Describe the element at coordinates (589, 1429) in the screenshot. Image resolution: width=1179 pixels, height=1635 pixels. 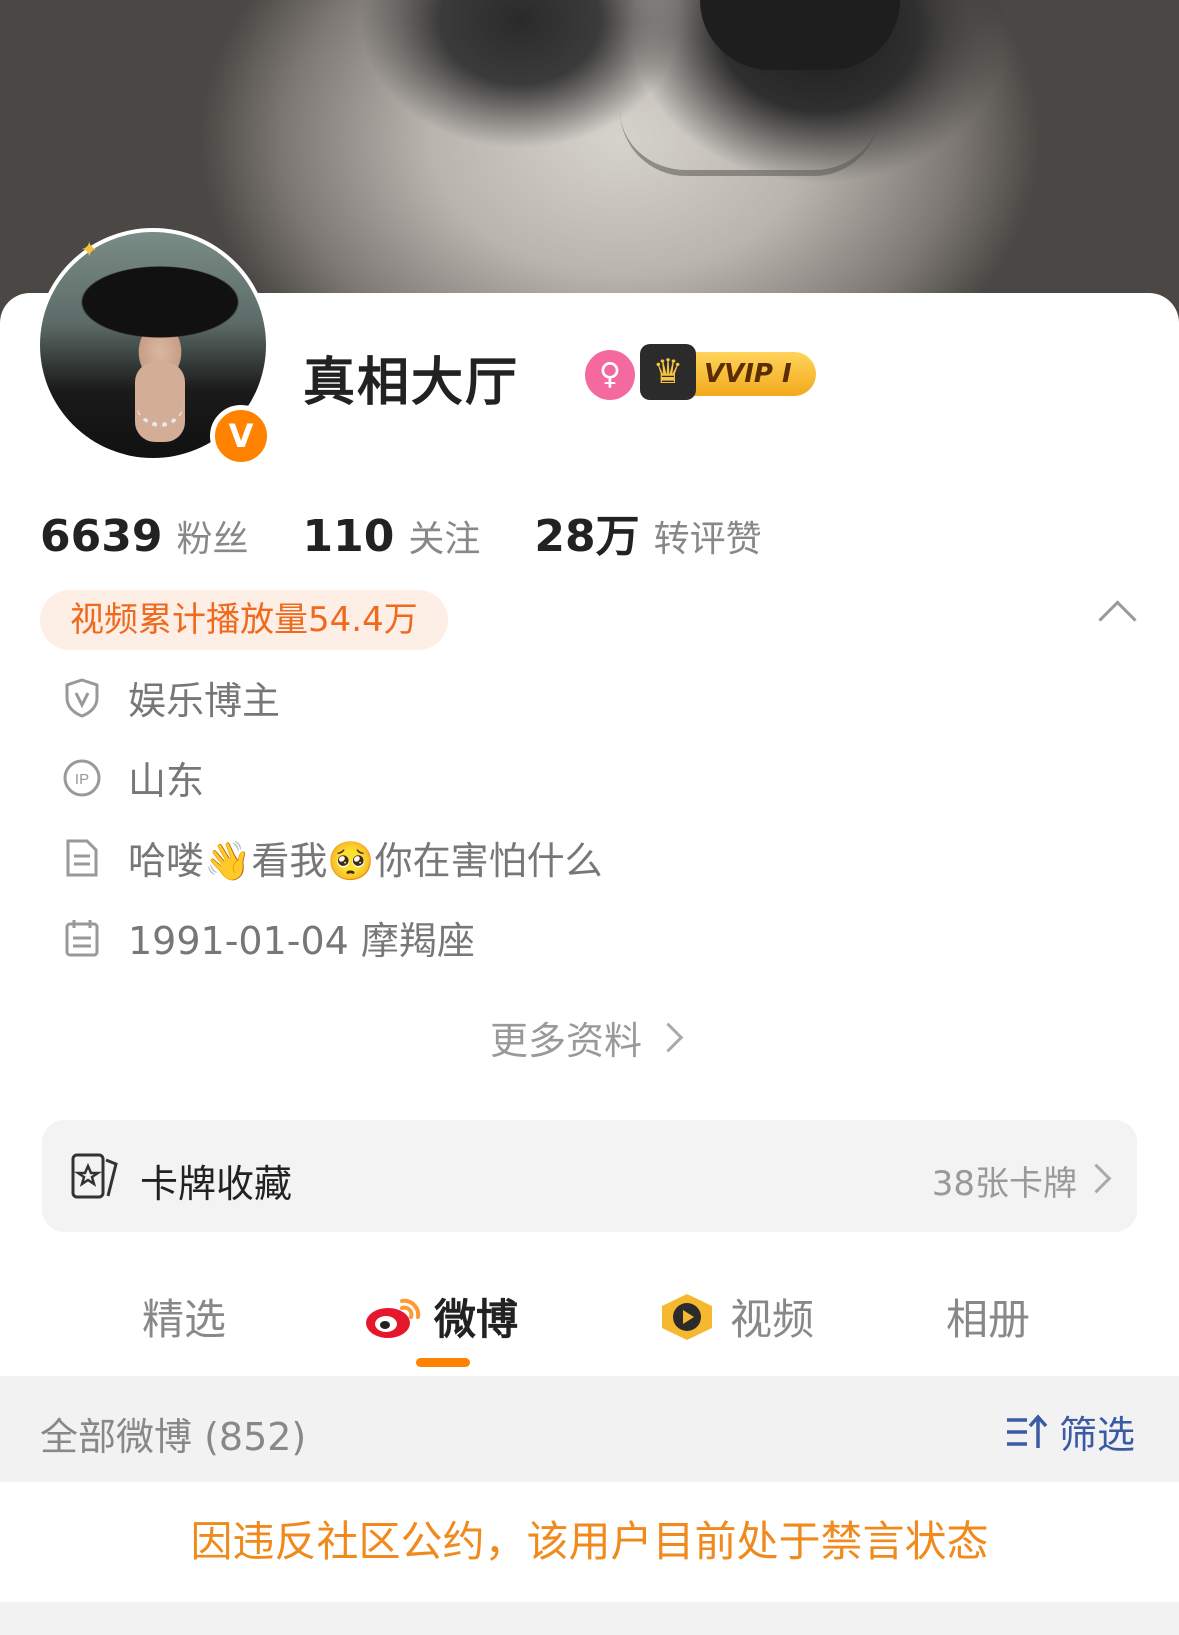
I see `feed-filter-bar: 全部微博 (852) 筛选` at that location.